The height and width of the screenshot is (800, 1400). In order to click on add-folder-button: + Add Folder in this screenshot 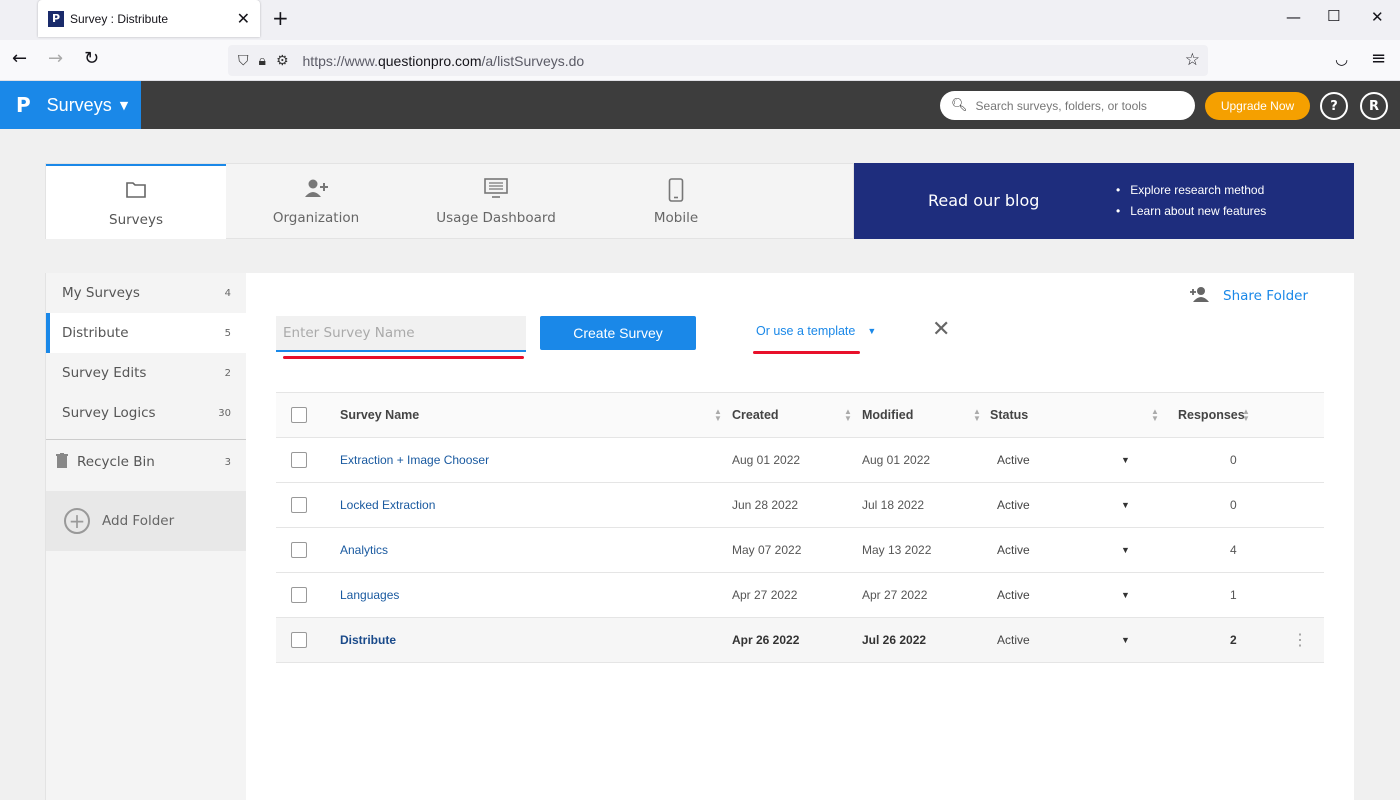, I will do `click(146, 521)`.